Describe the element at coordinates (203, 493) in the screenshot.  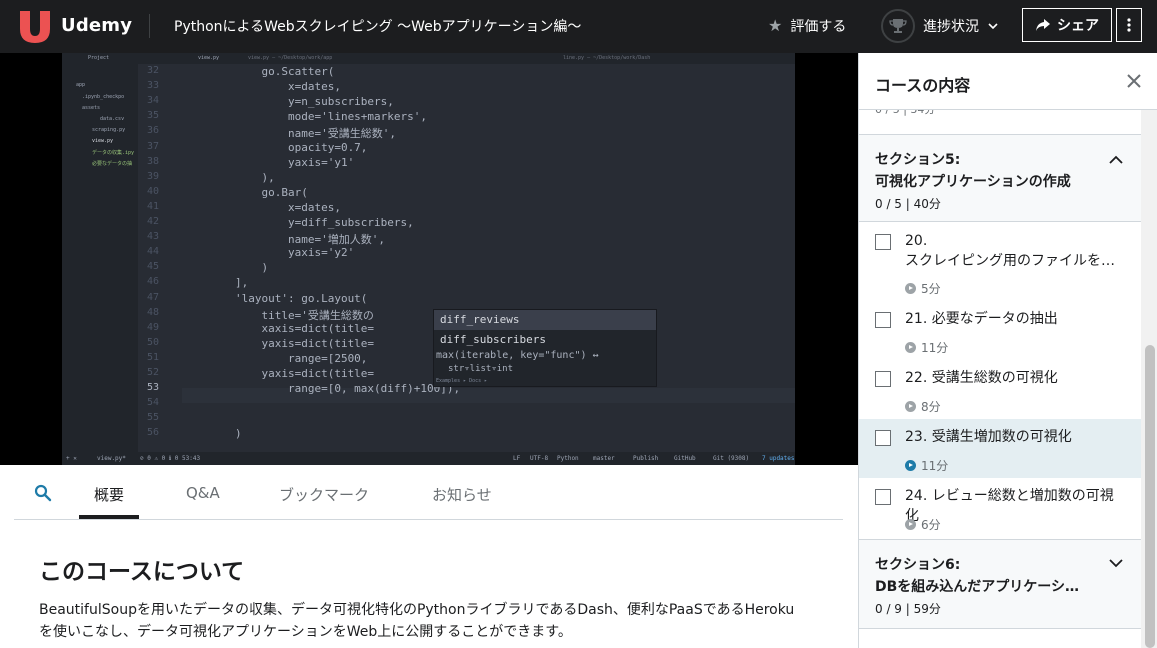
I see `tab-qa: Q&A` at that location.